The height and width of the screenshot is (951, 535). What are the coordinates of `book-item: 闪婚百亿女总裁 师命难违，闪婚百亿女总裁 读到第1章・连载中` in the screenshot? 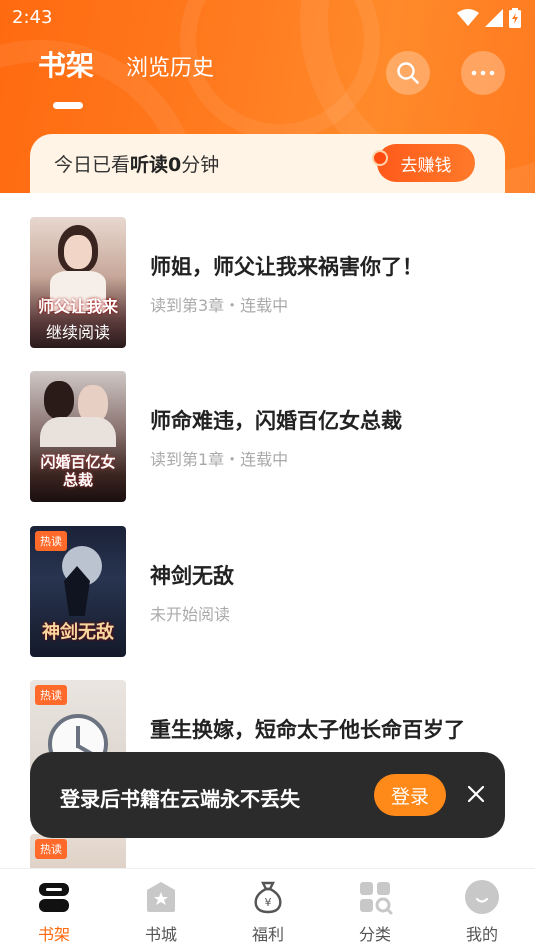 It's located at (267, 436).